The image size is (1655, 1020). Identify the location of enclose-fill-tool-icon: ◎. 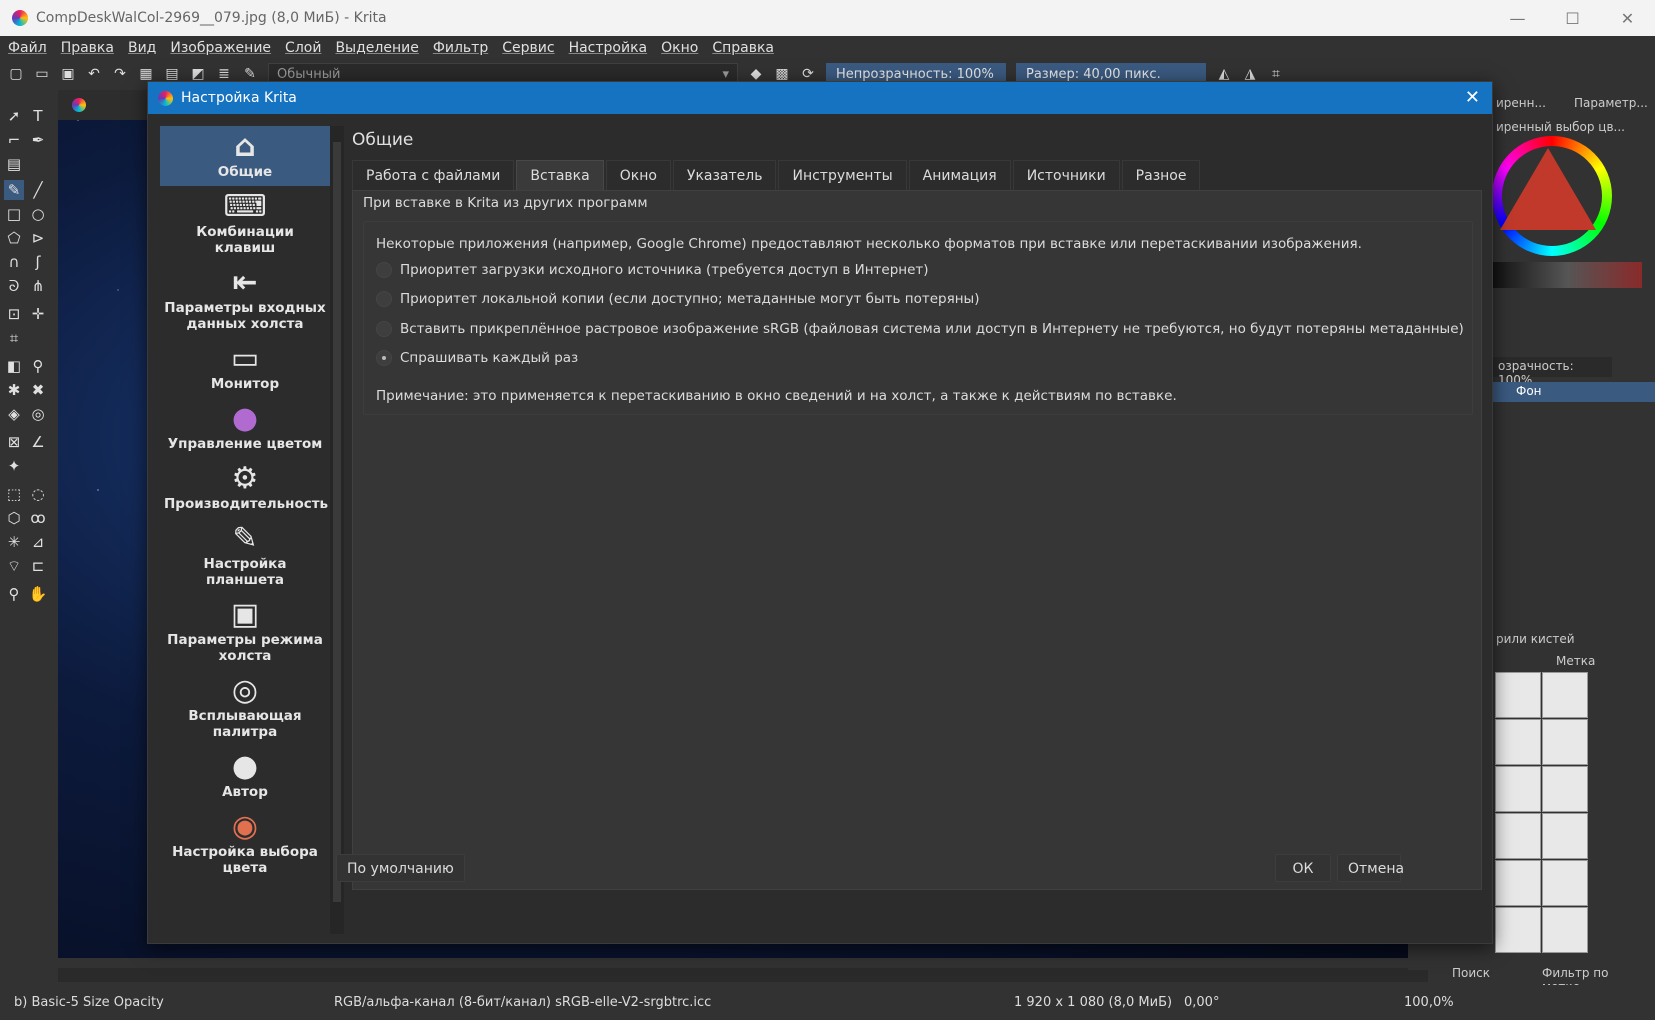
(38, 414).